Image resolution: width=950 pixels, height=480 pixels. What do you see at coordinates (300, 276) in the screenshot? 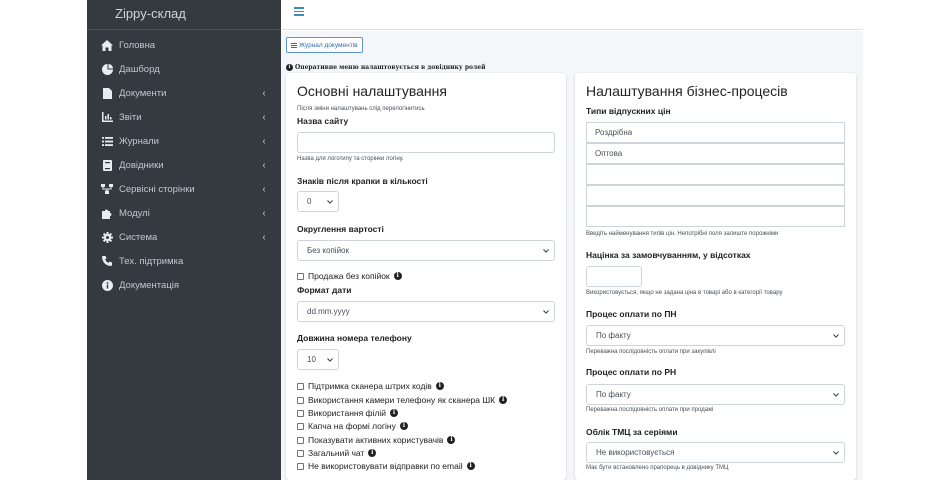
I see `sale-no-kopecks-checkbox` at bounding box center [300, 276].